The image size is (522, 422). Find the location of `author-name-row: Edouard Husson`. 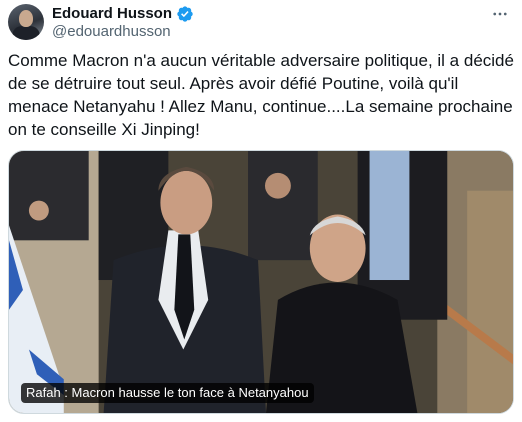

author-name-row: Edouard Husson is located at coordinates (123, 14).